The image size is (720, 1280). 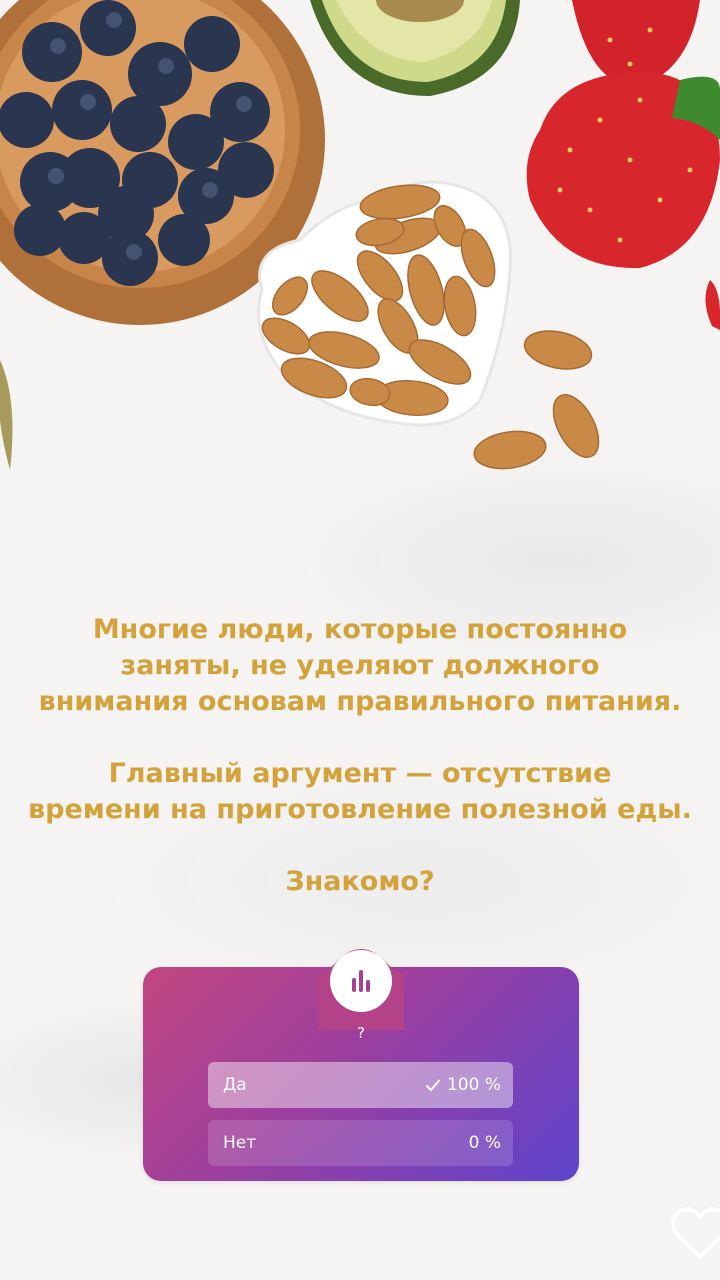 I want to click on option-label: Да, so click(x=235, y=1085).